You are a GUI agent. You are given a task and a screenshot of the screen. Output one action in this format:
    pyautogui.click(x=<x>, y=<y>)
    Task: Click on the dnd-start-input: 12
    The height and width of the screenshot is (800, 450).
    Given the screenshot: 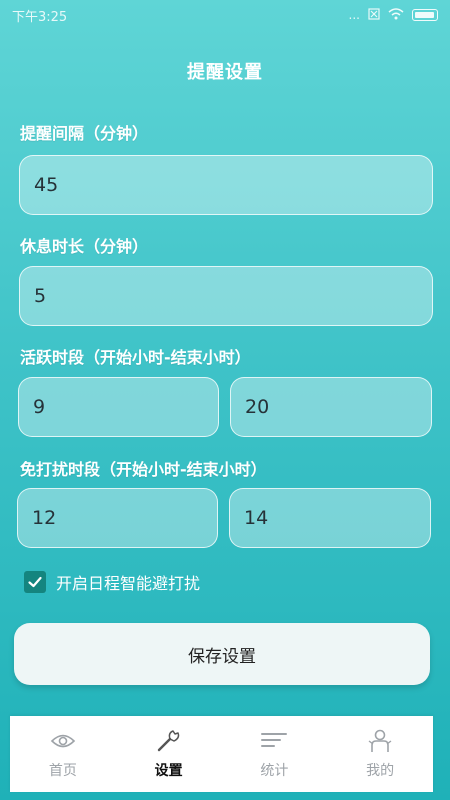 What is the action you would take?
    pyautogui.click(x=117, y=518)
    